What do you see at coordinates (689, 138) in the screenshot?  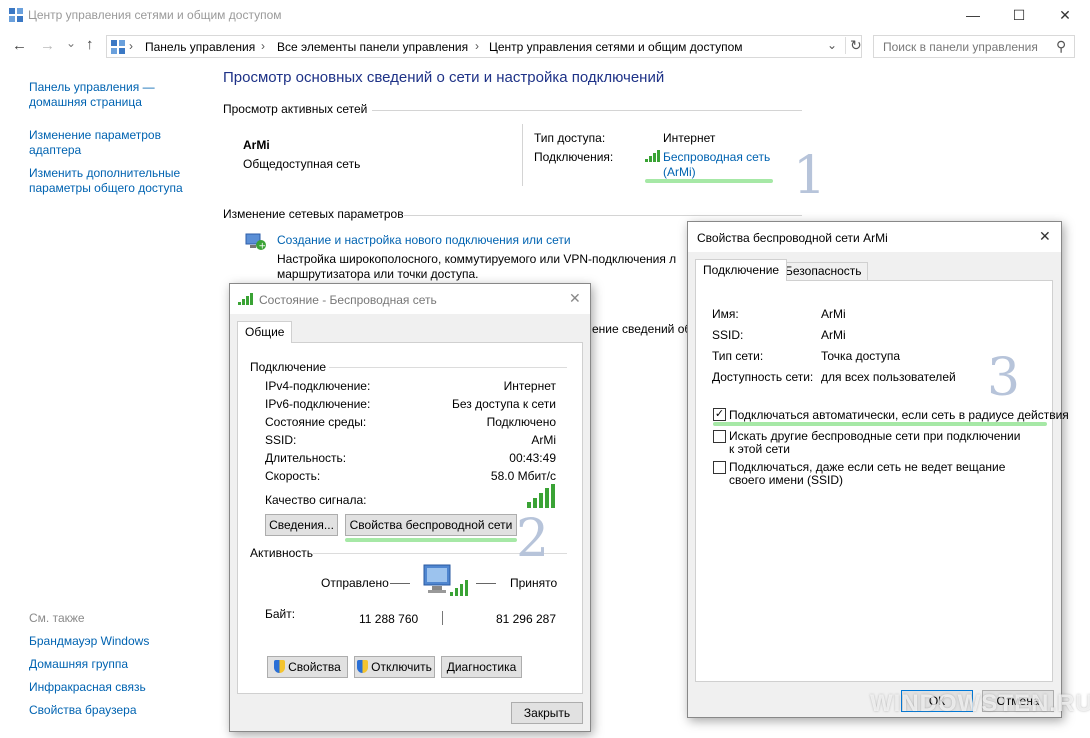 I see `access-type-value: Интернет` at bounding box center [689, 138].